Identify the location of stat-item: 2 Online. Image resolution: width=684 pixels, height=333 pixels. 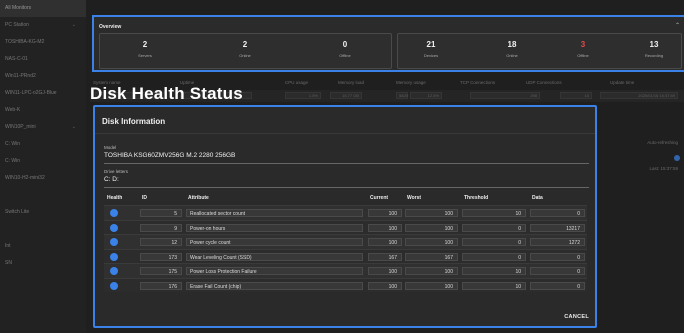
(245, 49).